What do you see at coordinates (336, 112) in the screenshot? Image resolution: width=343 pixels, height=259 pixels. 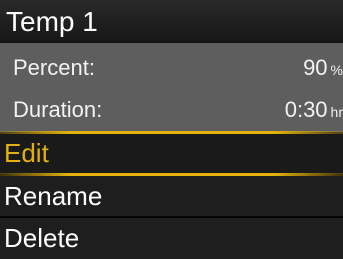 I see `duration-unit: hr` at bounding box center [336, 112].